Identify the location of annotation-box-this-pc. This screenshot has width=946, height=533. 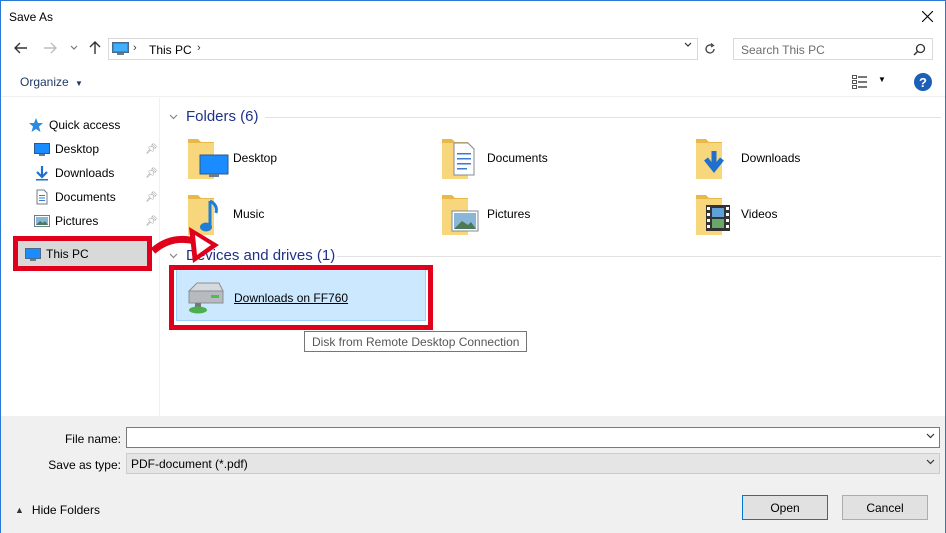
(82, 253).